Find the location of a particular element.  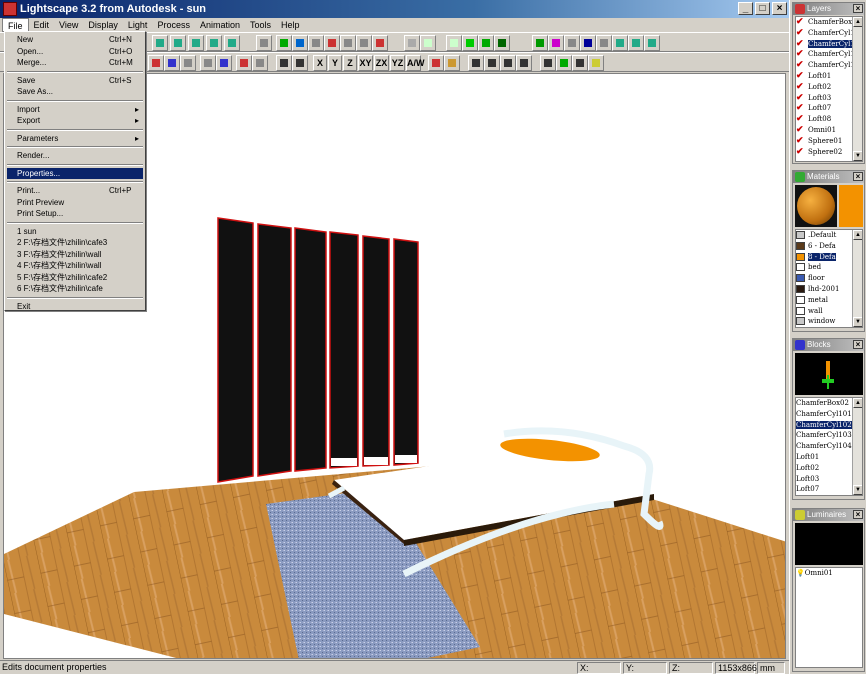

list-item: floor is located at coordinates (824, 278).